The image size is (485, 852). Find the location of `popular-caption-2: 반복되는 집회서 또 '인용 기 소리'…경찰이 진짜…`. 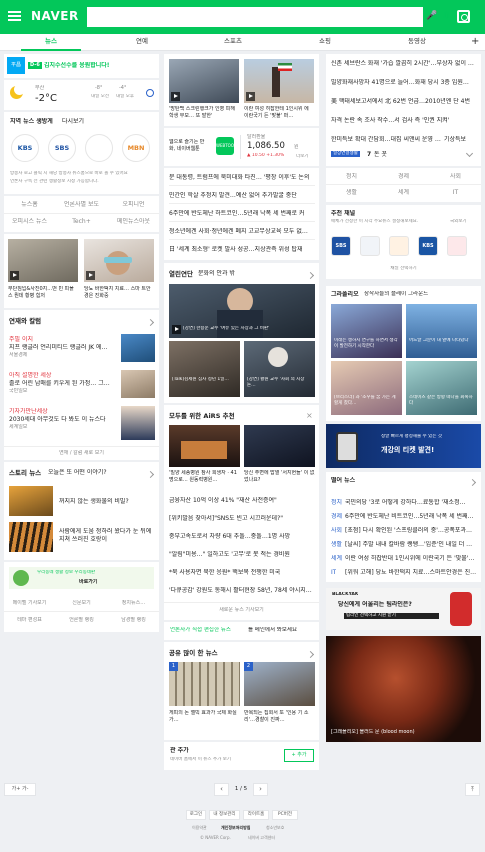

popular-caption-2: 반복되는 집회서 또 '인용 기 소리'…경찰이 진짜… is located at coordinates (279, 716).